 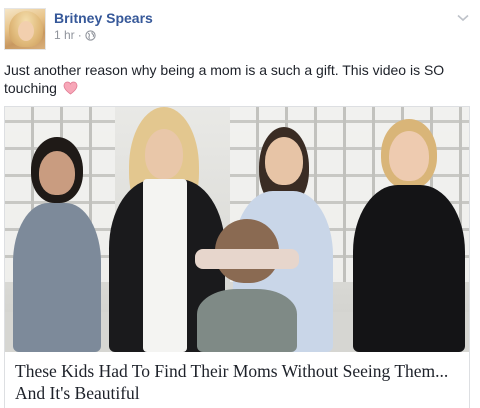 I want to click on chevron-down-icon, so click(x=463, y=16).